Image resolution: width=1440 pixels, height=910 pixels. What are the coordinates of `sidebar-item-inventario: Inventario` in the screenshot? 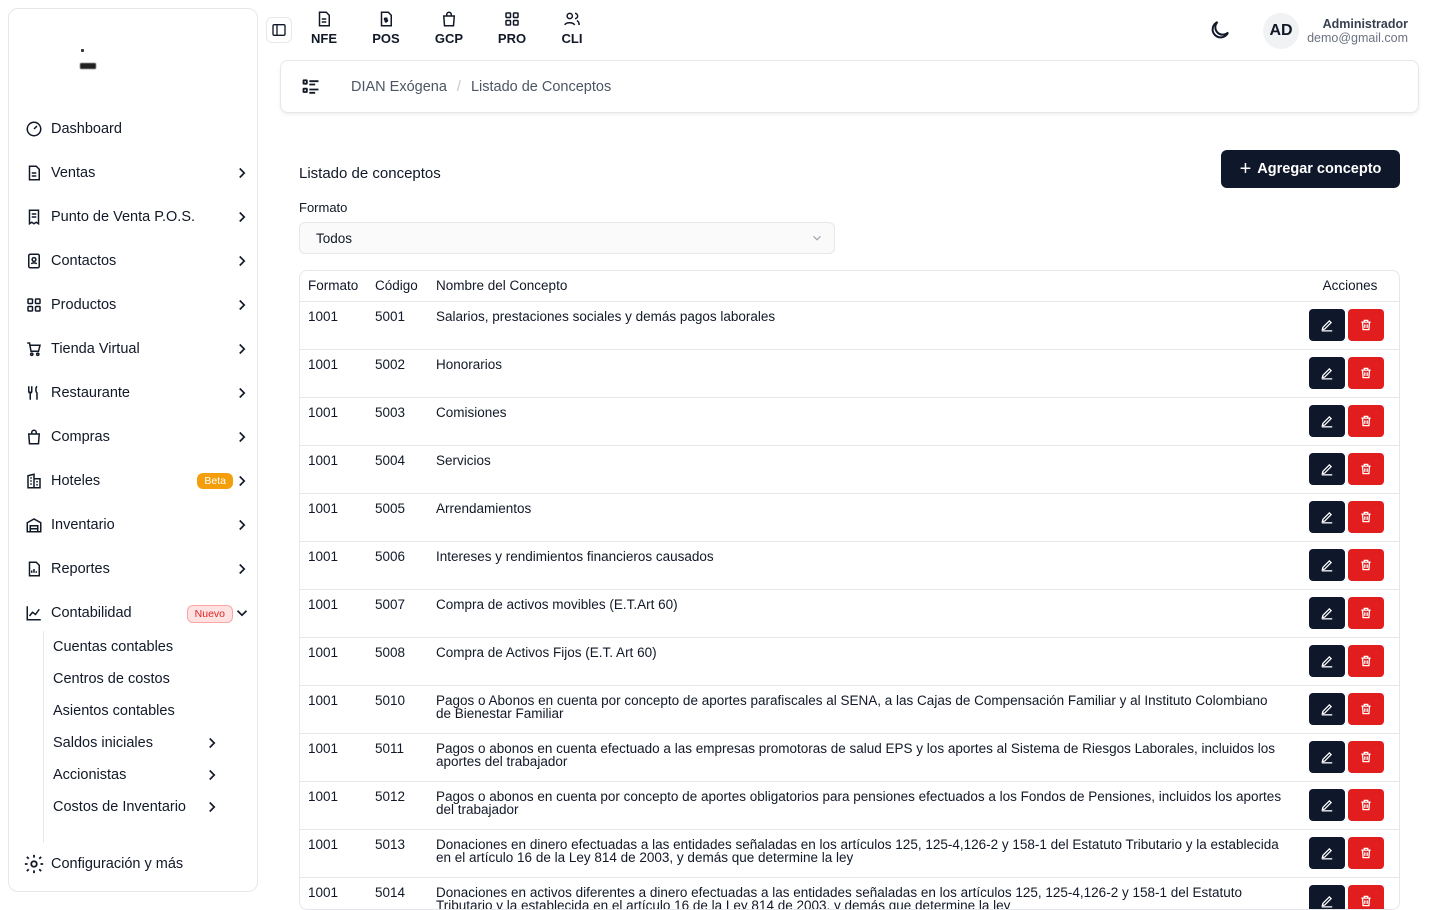 It's located at (137, 525).